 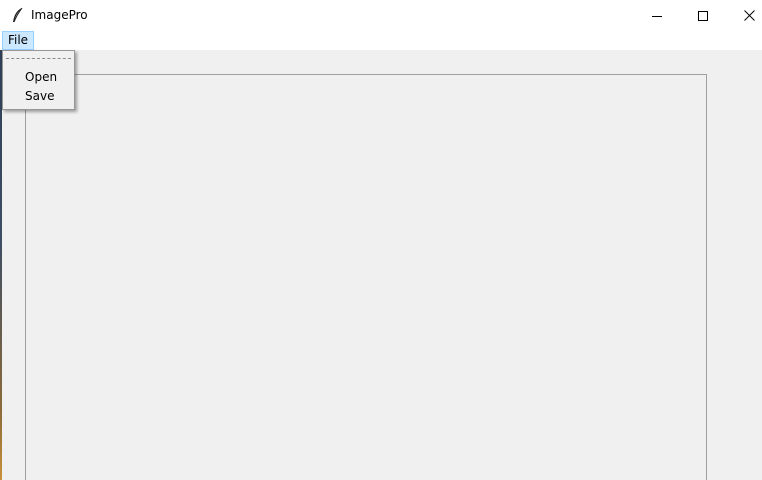 I want to click on menu-item-save: Save, so click(x=39, y=96).